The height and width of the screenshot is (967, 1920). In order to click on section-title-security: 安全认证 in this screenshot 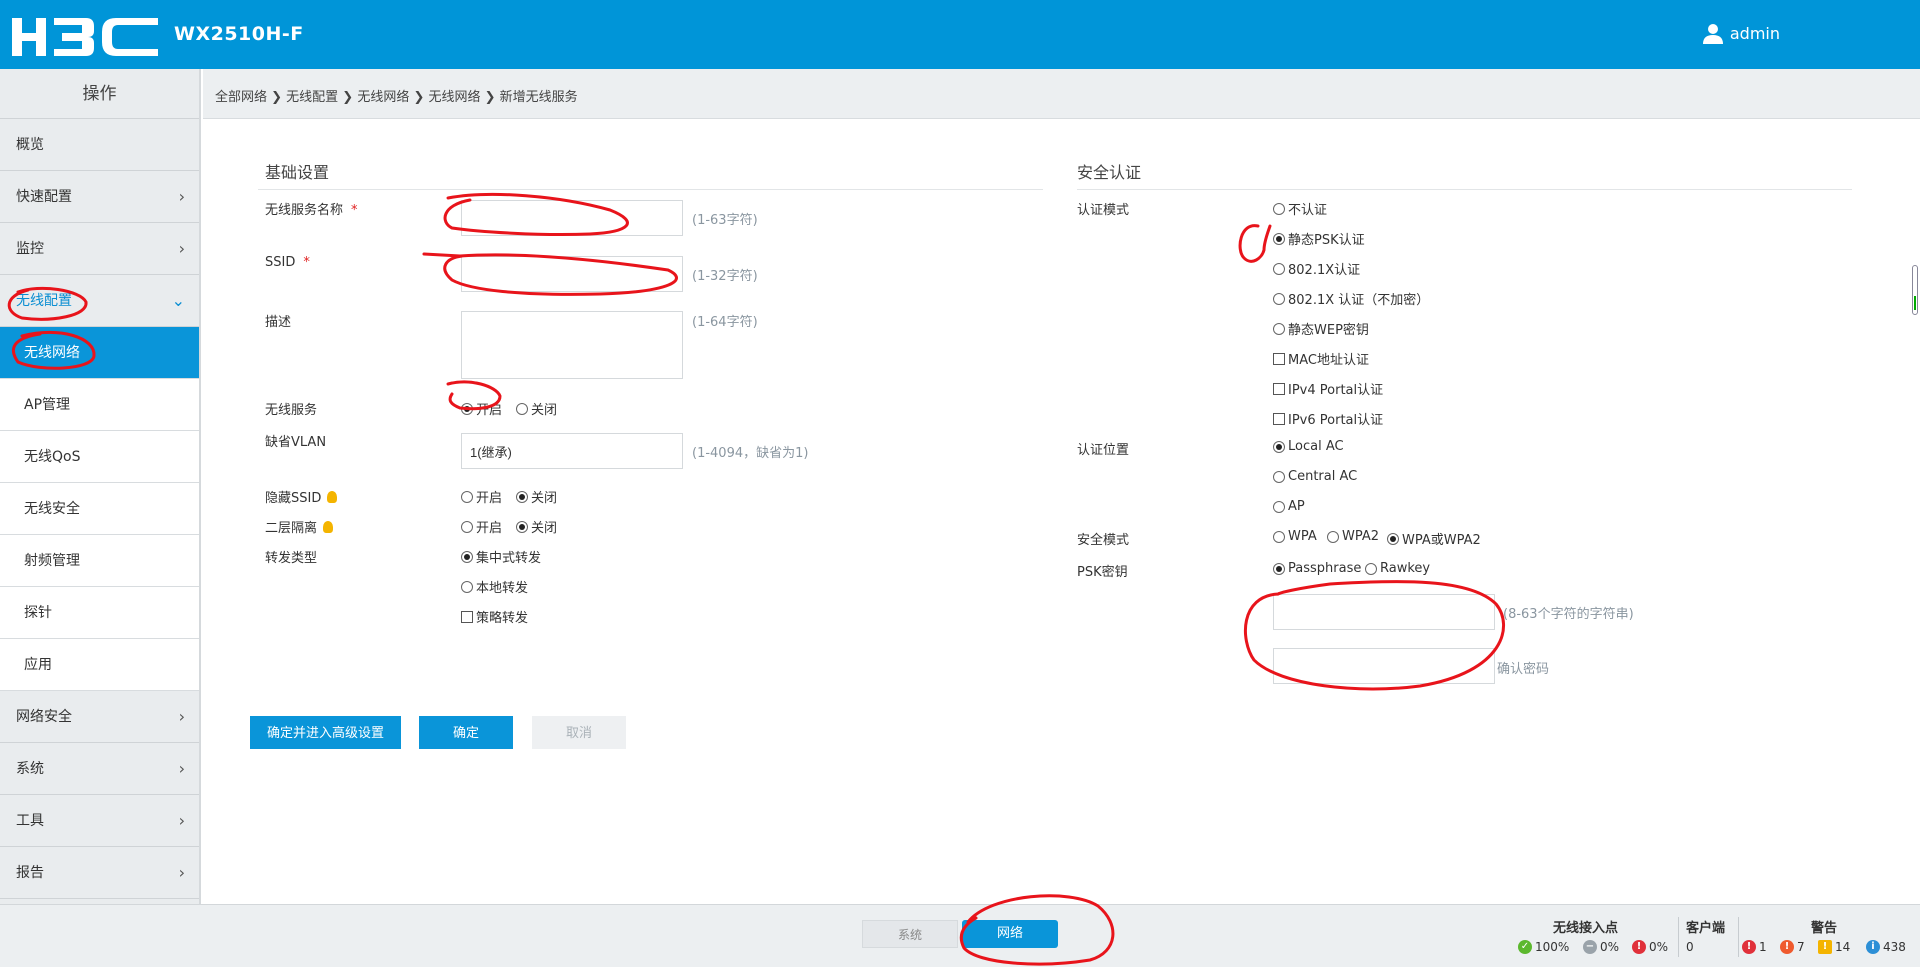, I will do `click(1109, 172)`.